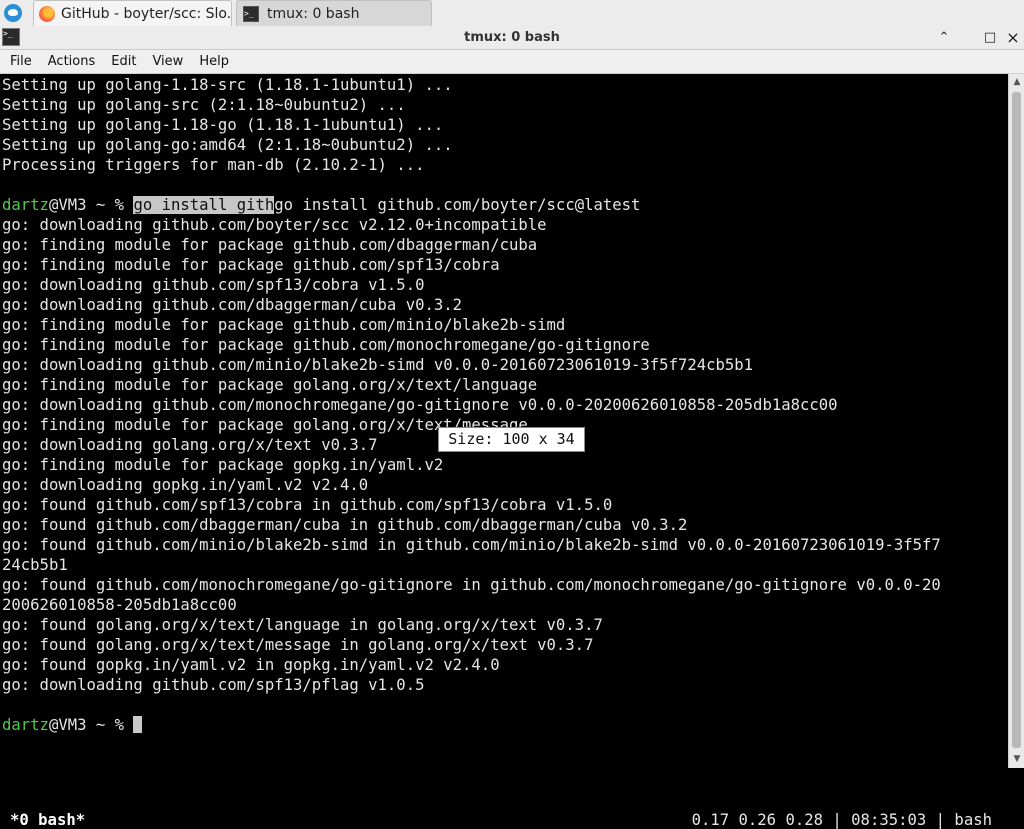 The image size is (1024, 829). I want to click on scrollbar-thumb, so click(1016, 420).